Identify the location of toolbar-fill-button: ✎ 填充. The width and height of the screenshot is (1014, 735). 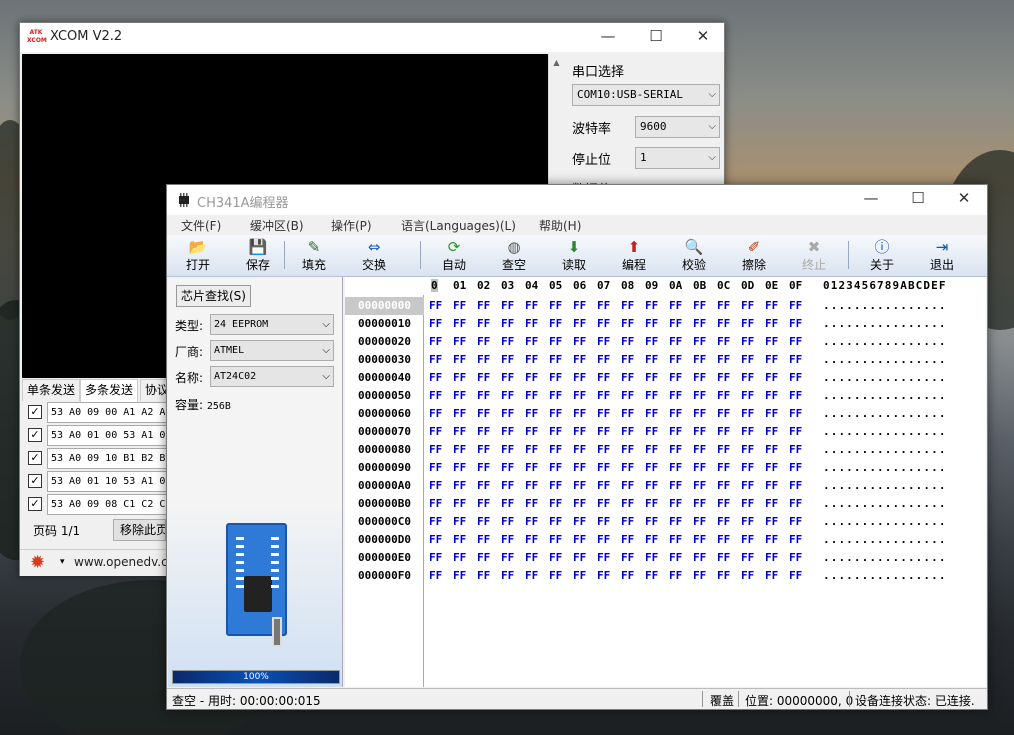
(314, 256).